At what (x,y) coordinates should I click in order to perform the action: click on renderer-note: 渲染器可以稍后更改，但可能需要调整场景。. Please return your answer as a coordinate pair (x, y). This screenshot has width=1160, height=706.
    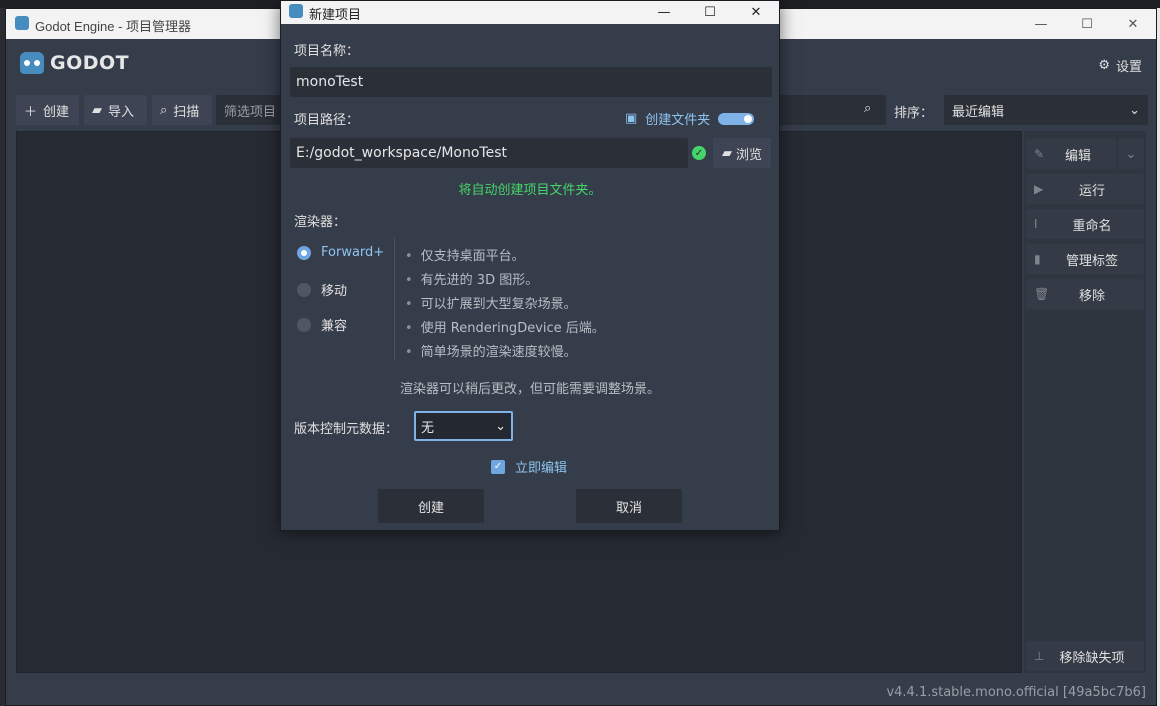
    Looking at the image, I should click on (529, 389).